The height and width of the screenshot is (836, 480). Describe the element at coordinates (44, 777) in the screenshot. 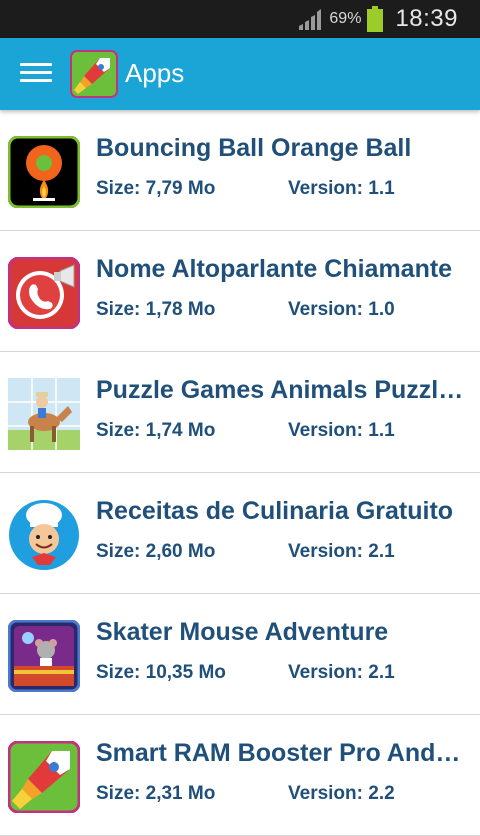

I see `rocket-icon` at that location.